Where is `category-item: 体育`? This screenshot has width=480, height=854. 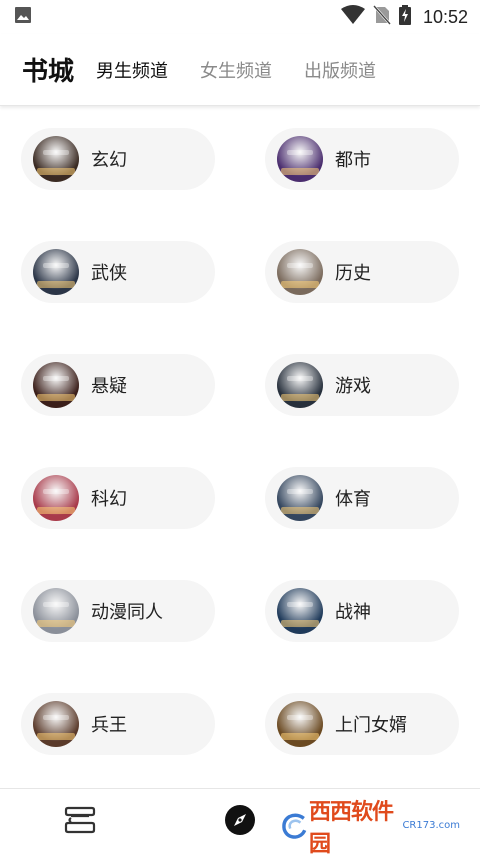 category-item: 体育 is located at coordinates (362, 498).